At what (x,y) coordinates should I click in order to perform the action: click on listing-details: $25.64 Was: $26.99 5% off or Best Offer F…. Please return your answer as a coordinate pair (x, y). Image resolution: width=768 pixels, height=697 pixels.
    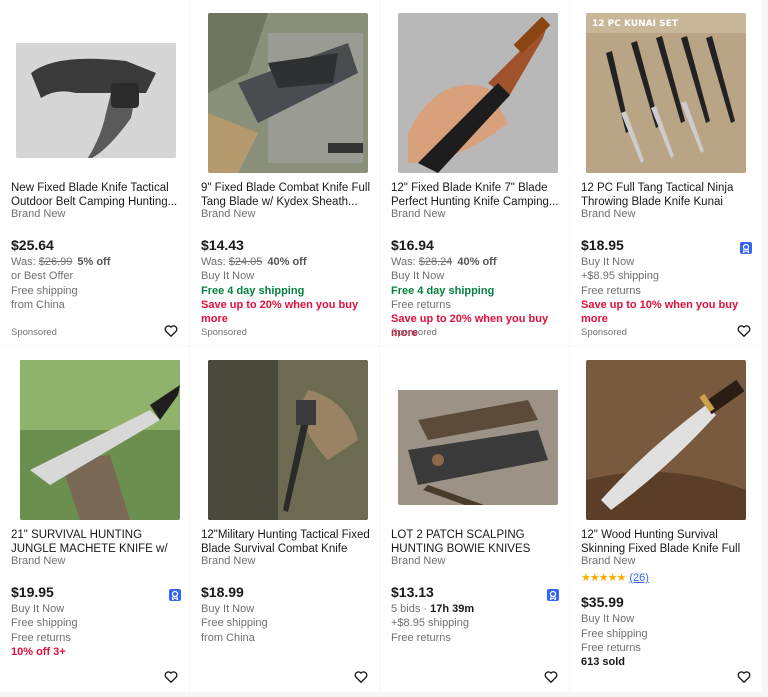
    Looking at the image, I should click on (98, 274).